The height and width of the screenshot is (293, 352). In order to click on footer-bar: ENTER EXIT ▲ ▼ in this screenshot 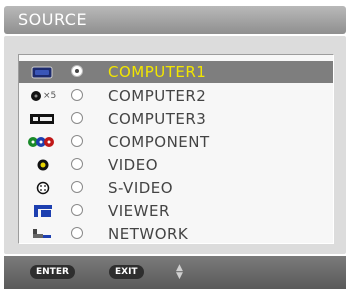, I will do `click(175, 272)`.